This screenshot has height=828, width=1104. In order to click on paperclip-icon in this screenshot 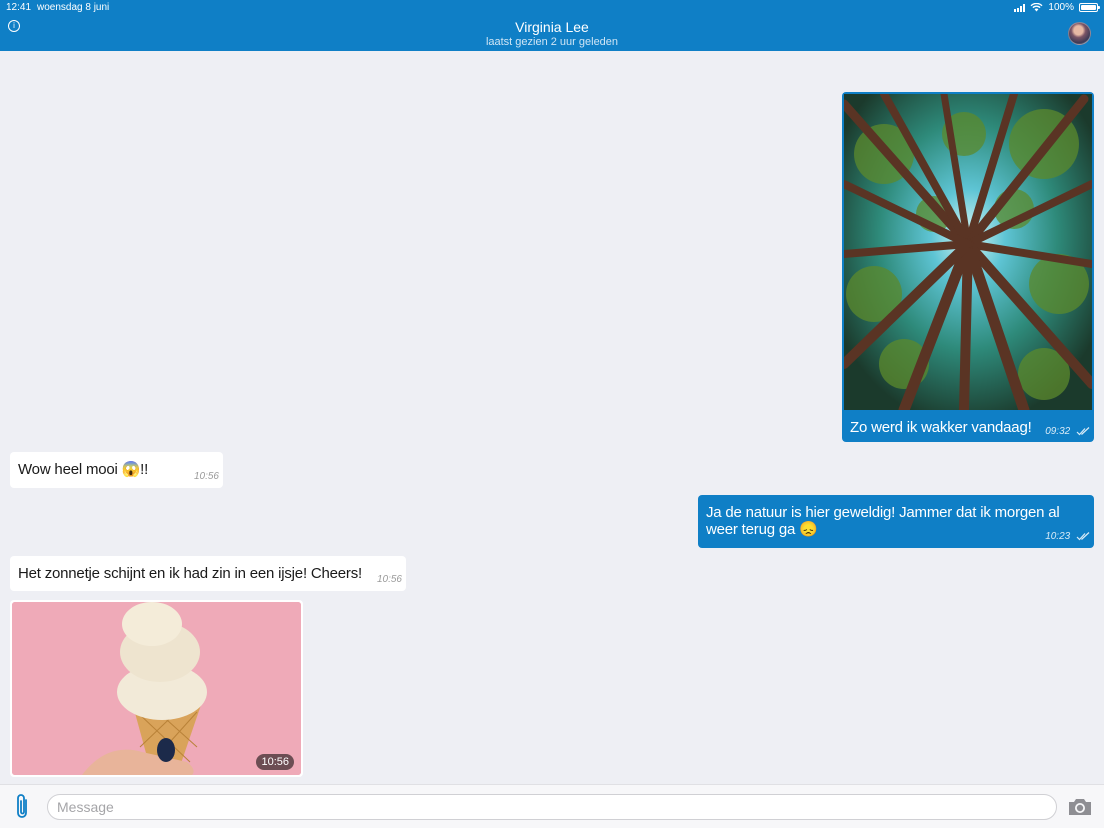, I will do `click(23, 807)`.